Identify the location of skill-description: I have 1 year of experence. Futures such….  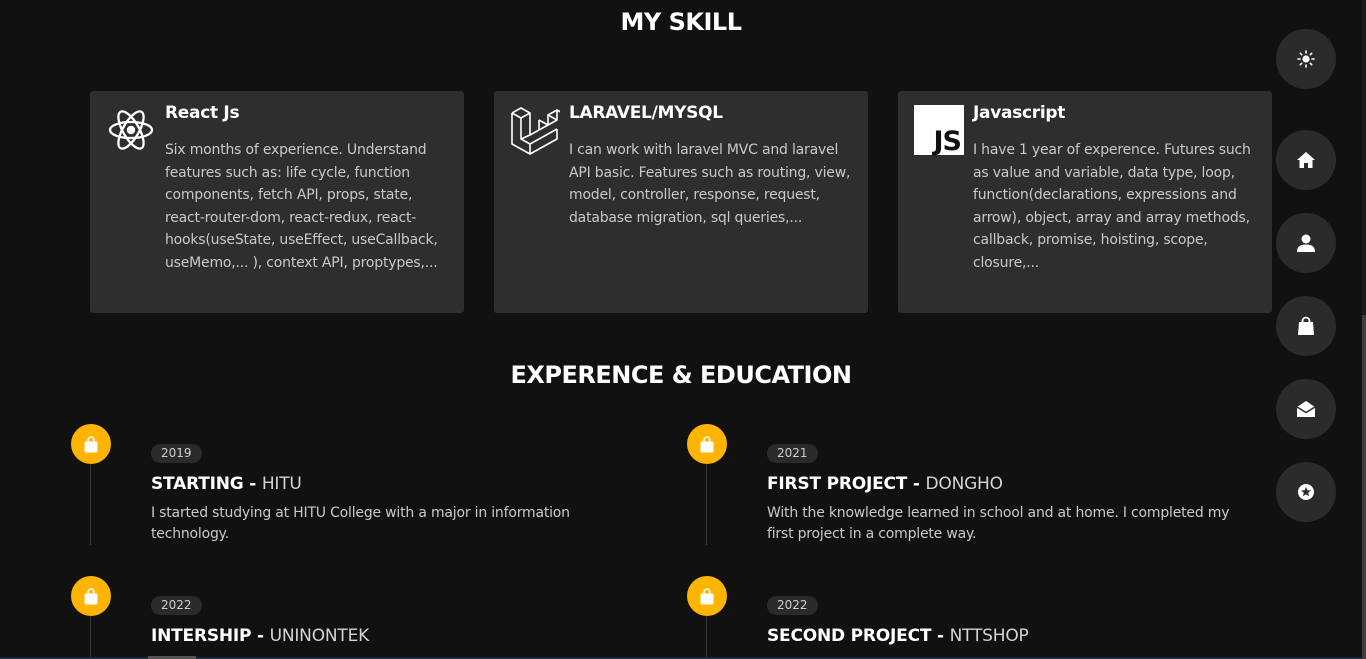
(1112, 206).